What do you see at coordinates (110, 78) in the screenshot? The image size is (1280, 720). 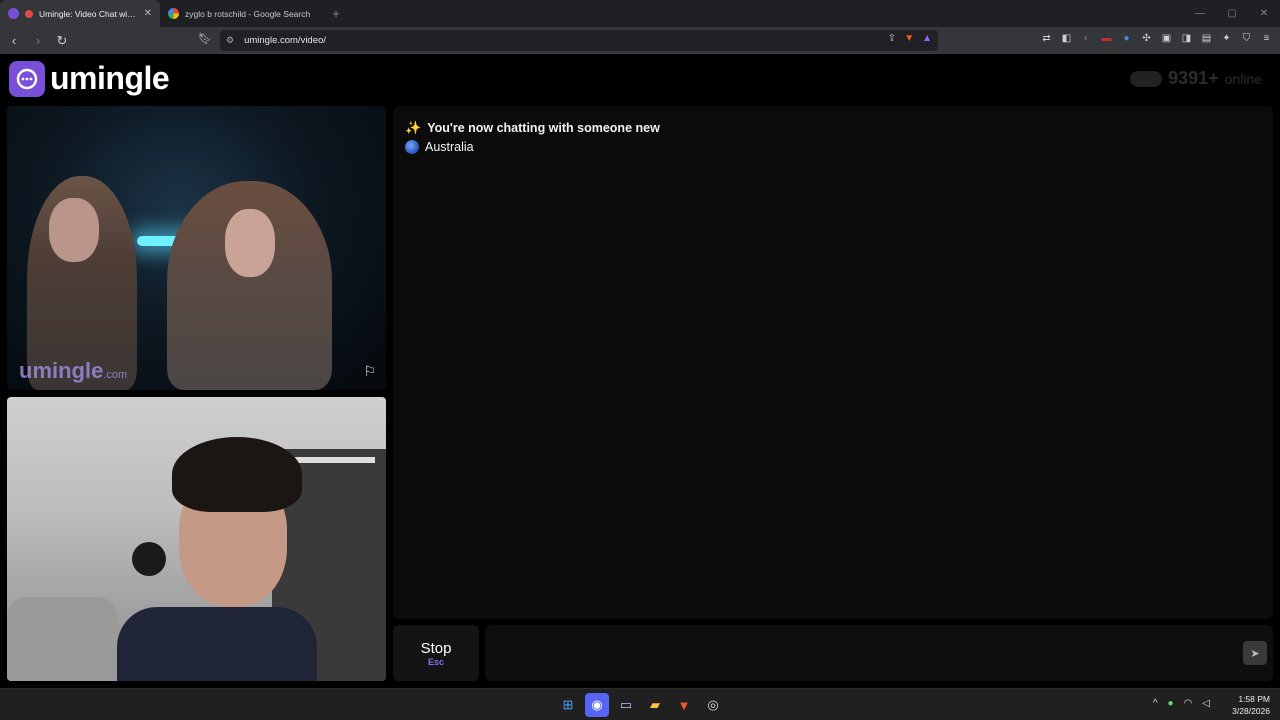 I see `logo-text: umingle` at bounding box center [110, 78].